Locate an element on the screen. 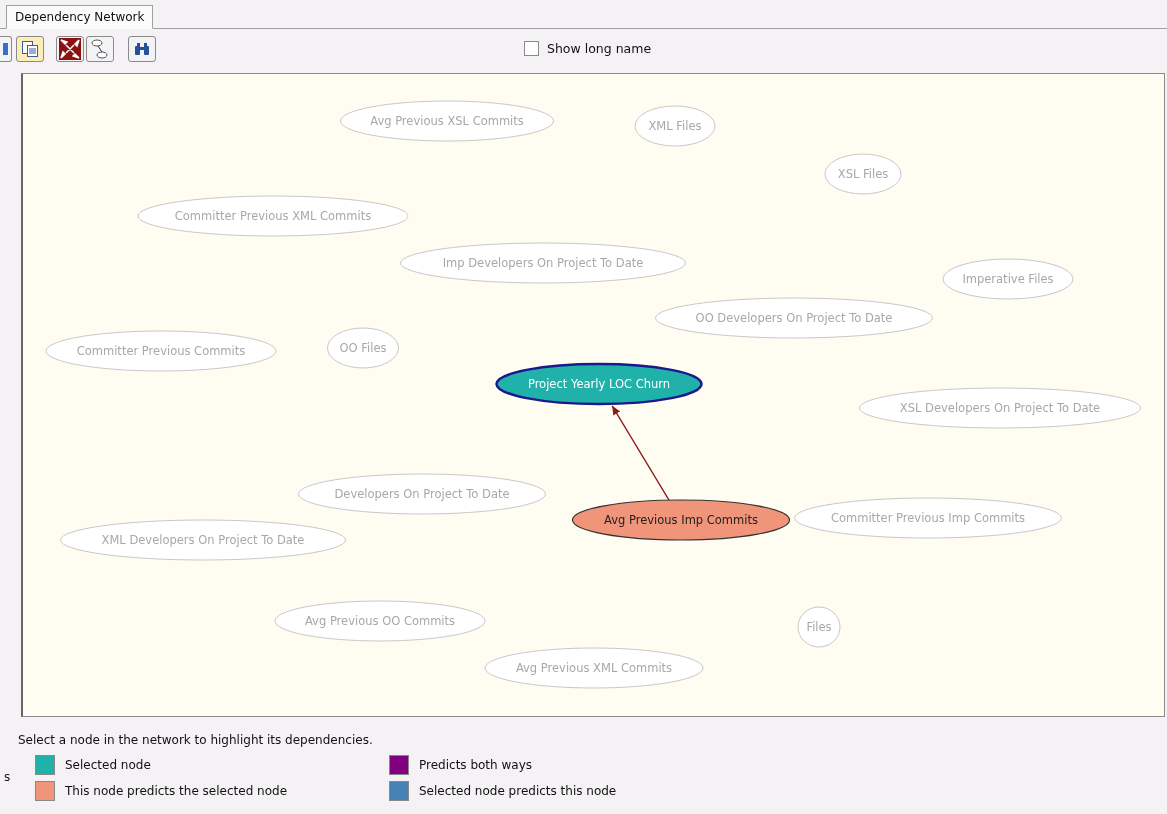 The height and width of the screenshot is (814, 1167). graph-node: Project Yearly LOC Churn is located at coordinates (599, 384).